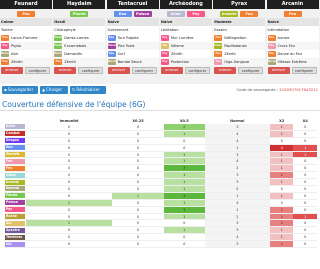 The width and height of the screenshot is (320, 269). Describe the element at coordinates (239, 38) in the screenshot. I see `move-row: Feu Déflagration` at that location.